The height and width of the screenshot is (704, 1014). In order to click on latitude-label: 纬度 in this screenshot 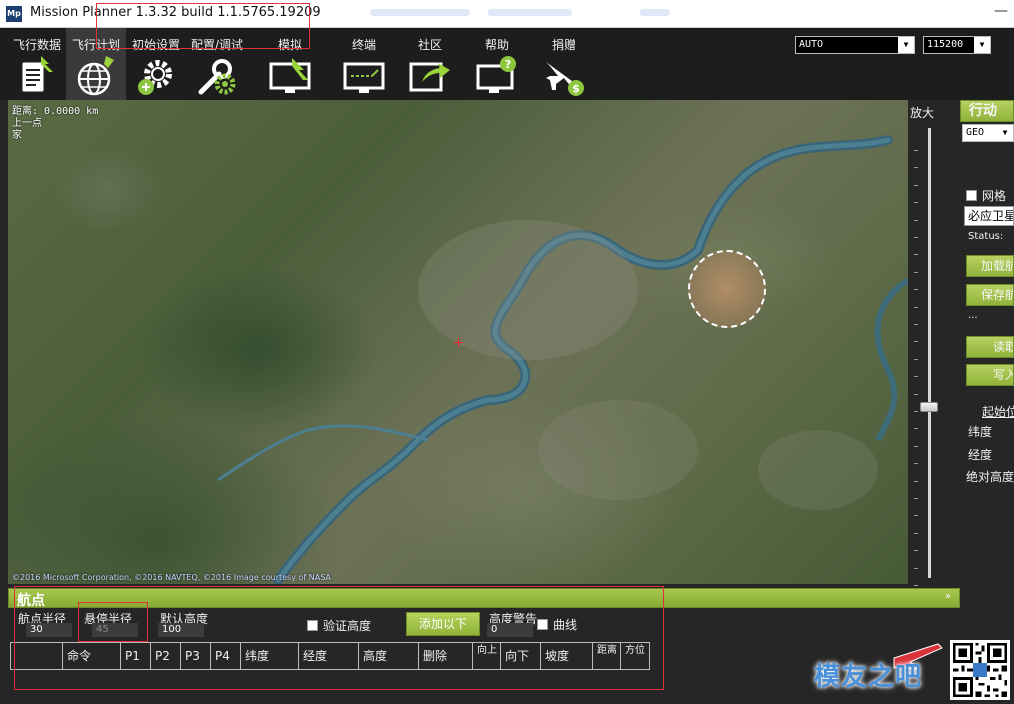, I will do `click(980, 432)`.